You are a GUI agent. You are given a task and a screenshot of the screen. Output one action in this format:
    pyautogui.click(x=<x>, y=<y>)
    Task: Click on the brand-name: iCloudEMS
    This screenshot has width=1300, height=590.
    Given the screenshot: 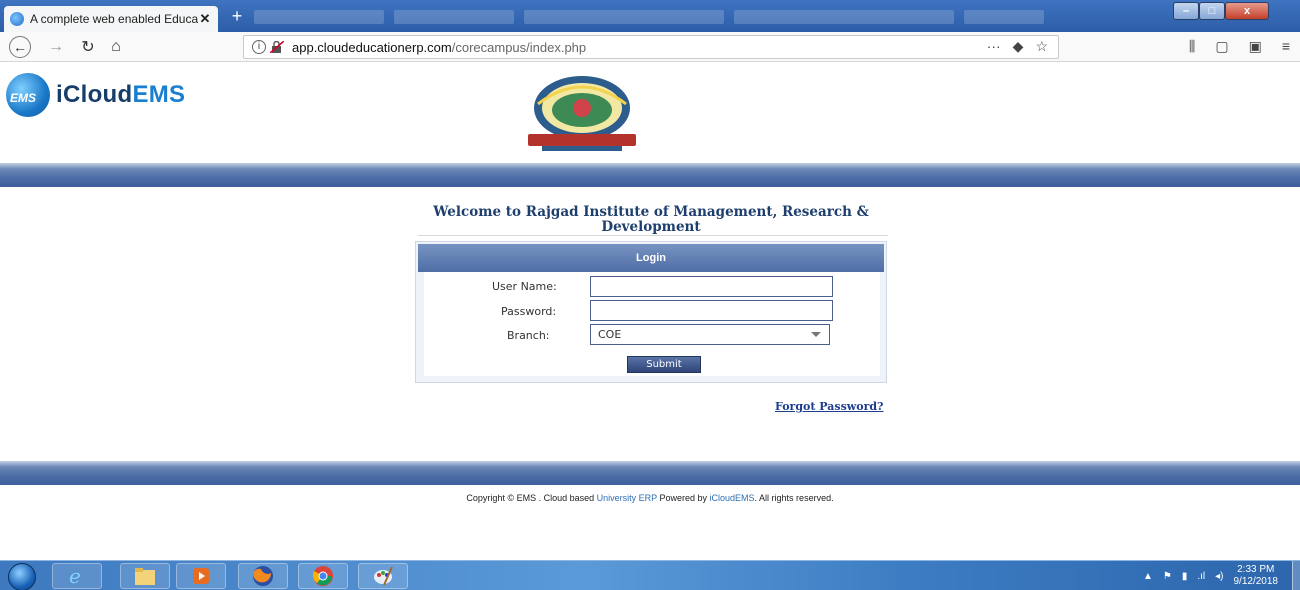 What is the action you would take?
    pyautogui.click(x=120, y=95)
    